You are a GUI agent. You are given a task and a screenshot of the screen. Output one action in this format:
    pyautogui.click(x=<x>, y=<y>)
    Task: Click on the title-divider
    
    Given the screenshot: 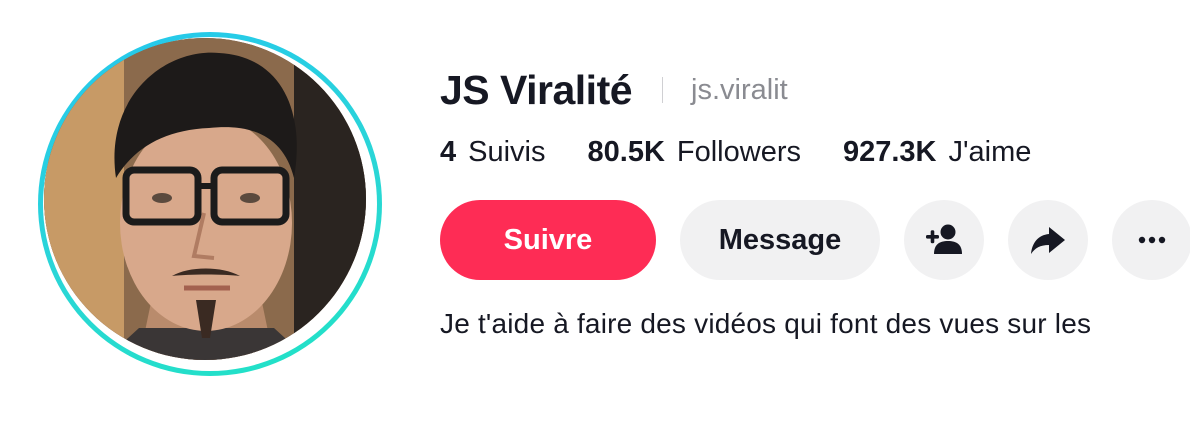 What is the action you would take?
    pyautogui.click(x=663, y=90)
    